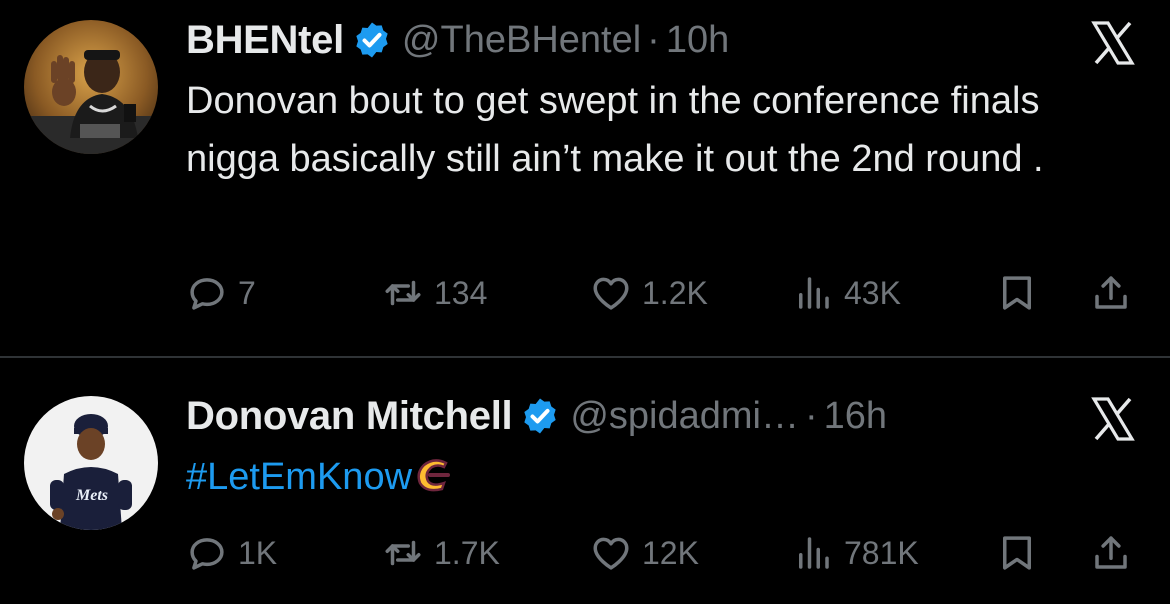 This screenshot has width=1170, height=604. I want to click on cavaliers-logo-icon, so click(434, 475).